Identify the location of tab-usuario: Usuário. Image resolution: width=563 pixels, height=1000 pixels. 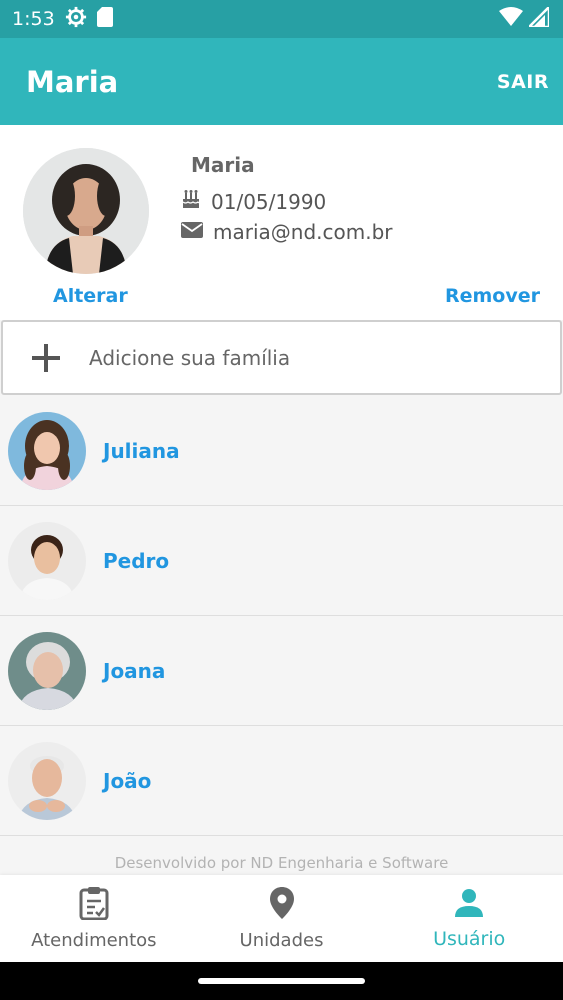
(469, 918).